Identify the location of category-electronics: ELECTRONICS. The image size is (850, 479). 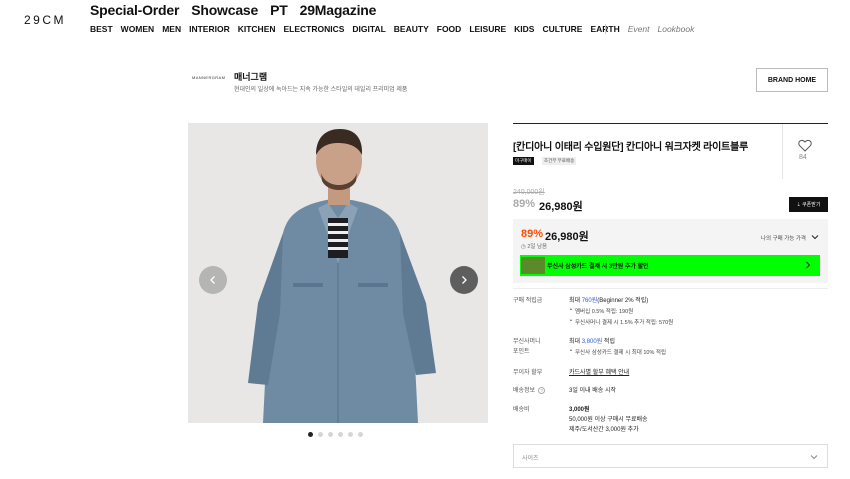
(314, 29).